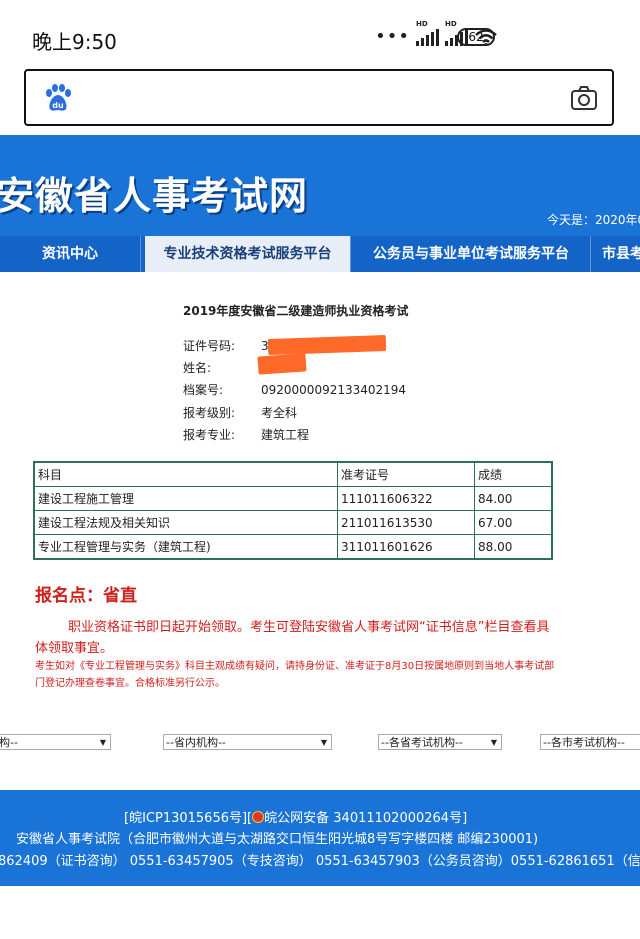 The height and width of the screenshot is (939, 640). I want to click on today-date: 今天是：2020年0, so click(593, 220).